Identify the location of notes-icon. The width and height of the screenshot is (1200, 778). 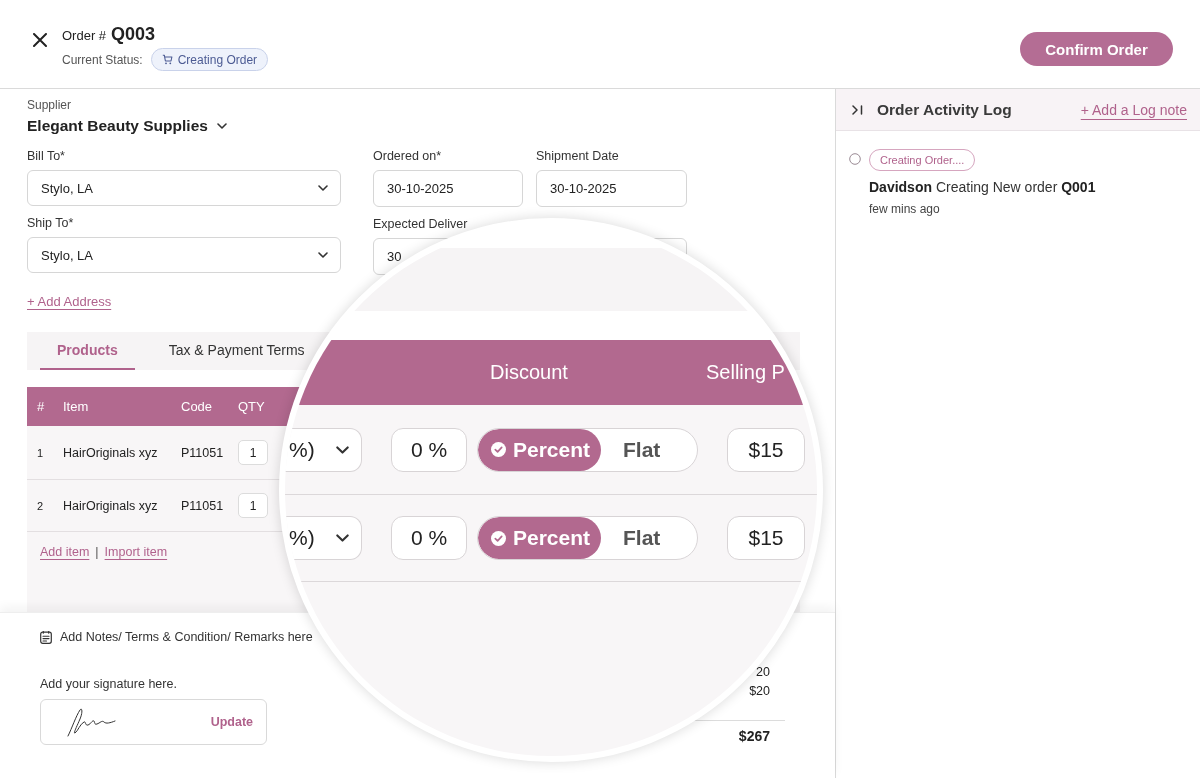
(46, 637).